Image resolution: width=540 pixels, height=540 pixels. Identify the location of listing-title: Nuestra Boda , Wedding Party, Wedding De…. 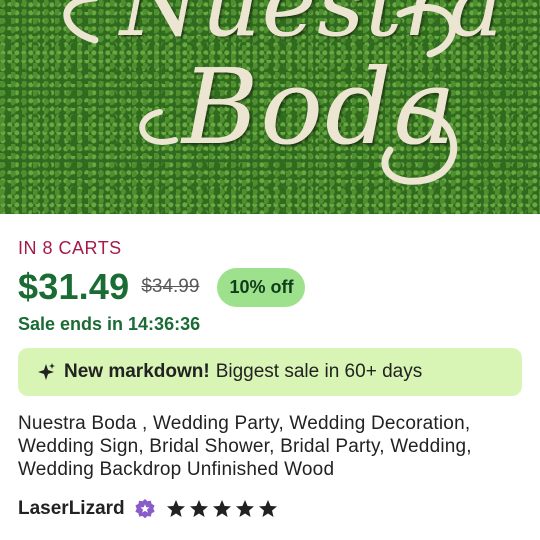
(245, 446).